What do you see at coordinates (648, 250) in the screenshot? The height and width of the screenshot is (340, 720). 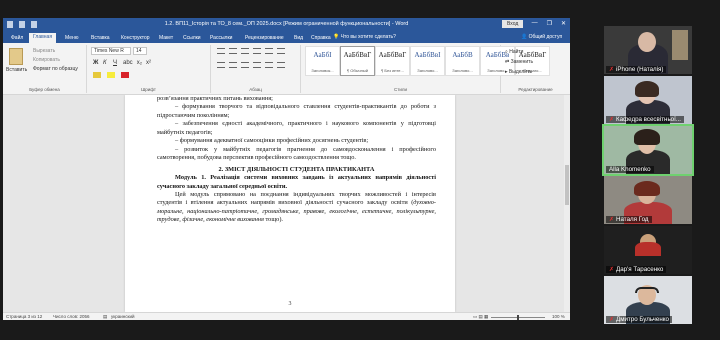 I see `participant-tile: ✗ Дар'я Тарасенко` at bounding box center [648, 250].